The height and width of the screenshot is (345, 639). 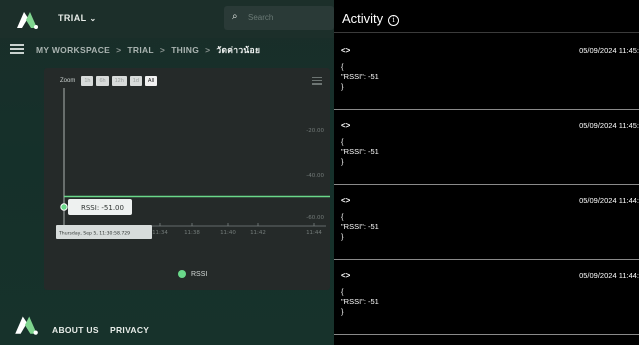 What do you see at coordinates (314, 233) in the screenshot?
I see `x-tick-label: 11:44` at bounding box center [314, 233].